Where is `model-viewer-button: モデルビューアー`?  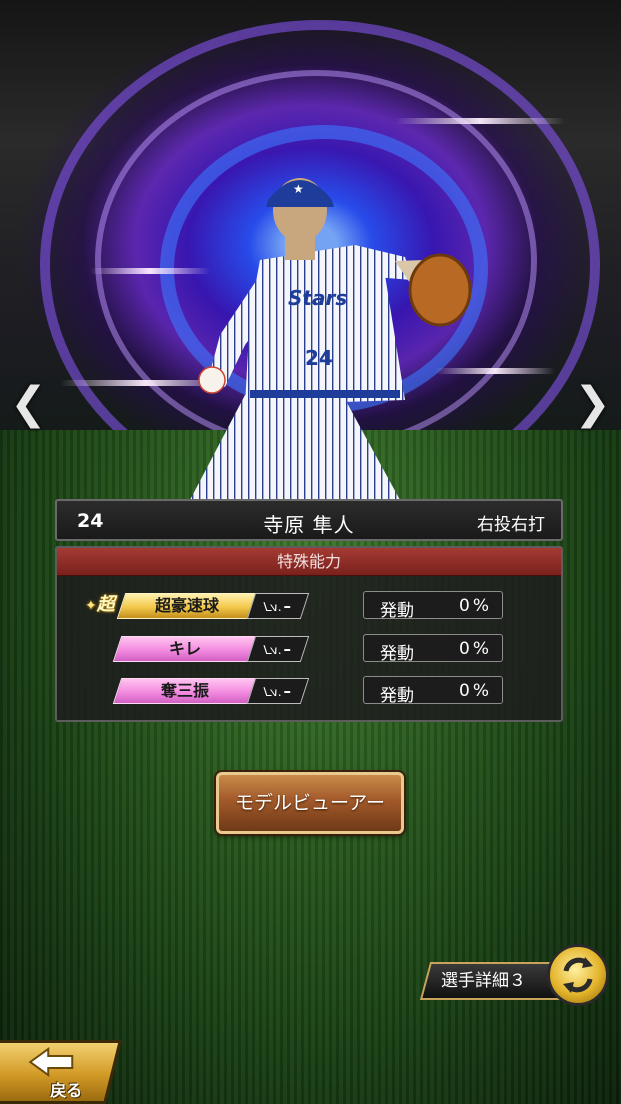
model-viewer-button: モデルビューアー is located at coordinates (310, 803).